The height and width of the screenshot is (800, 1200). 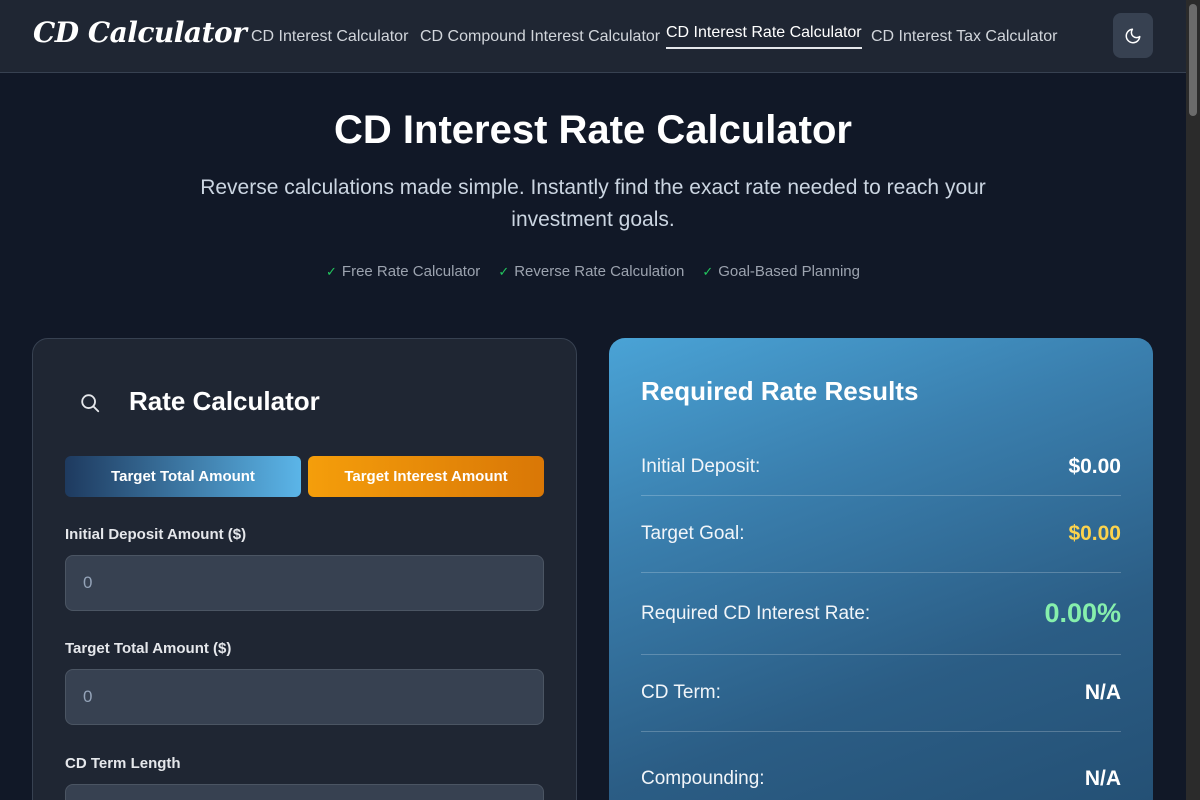 What do you see at coordinates (1094, 533) in the screenshot?
I see `result-value-target-goal: $0.00` at bounding box center [1094, 533].